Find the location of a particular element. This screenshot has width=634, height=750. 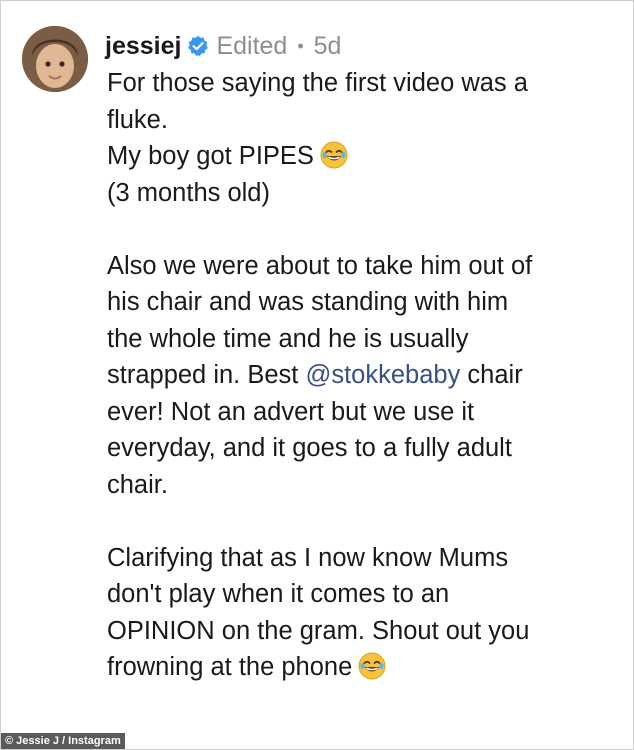

caption-text: strapped in. Best is located at coordinates (206, 375).